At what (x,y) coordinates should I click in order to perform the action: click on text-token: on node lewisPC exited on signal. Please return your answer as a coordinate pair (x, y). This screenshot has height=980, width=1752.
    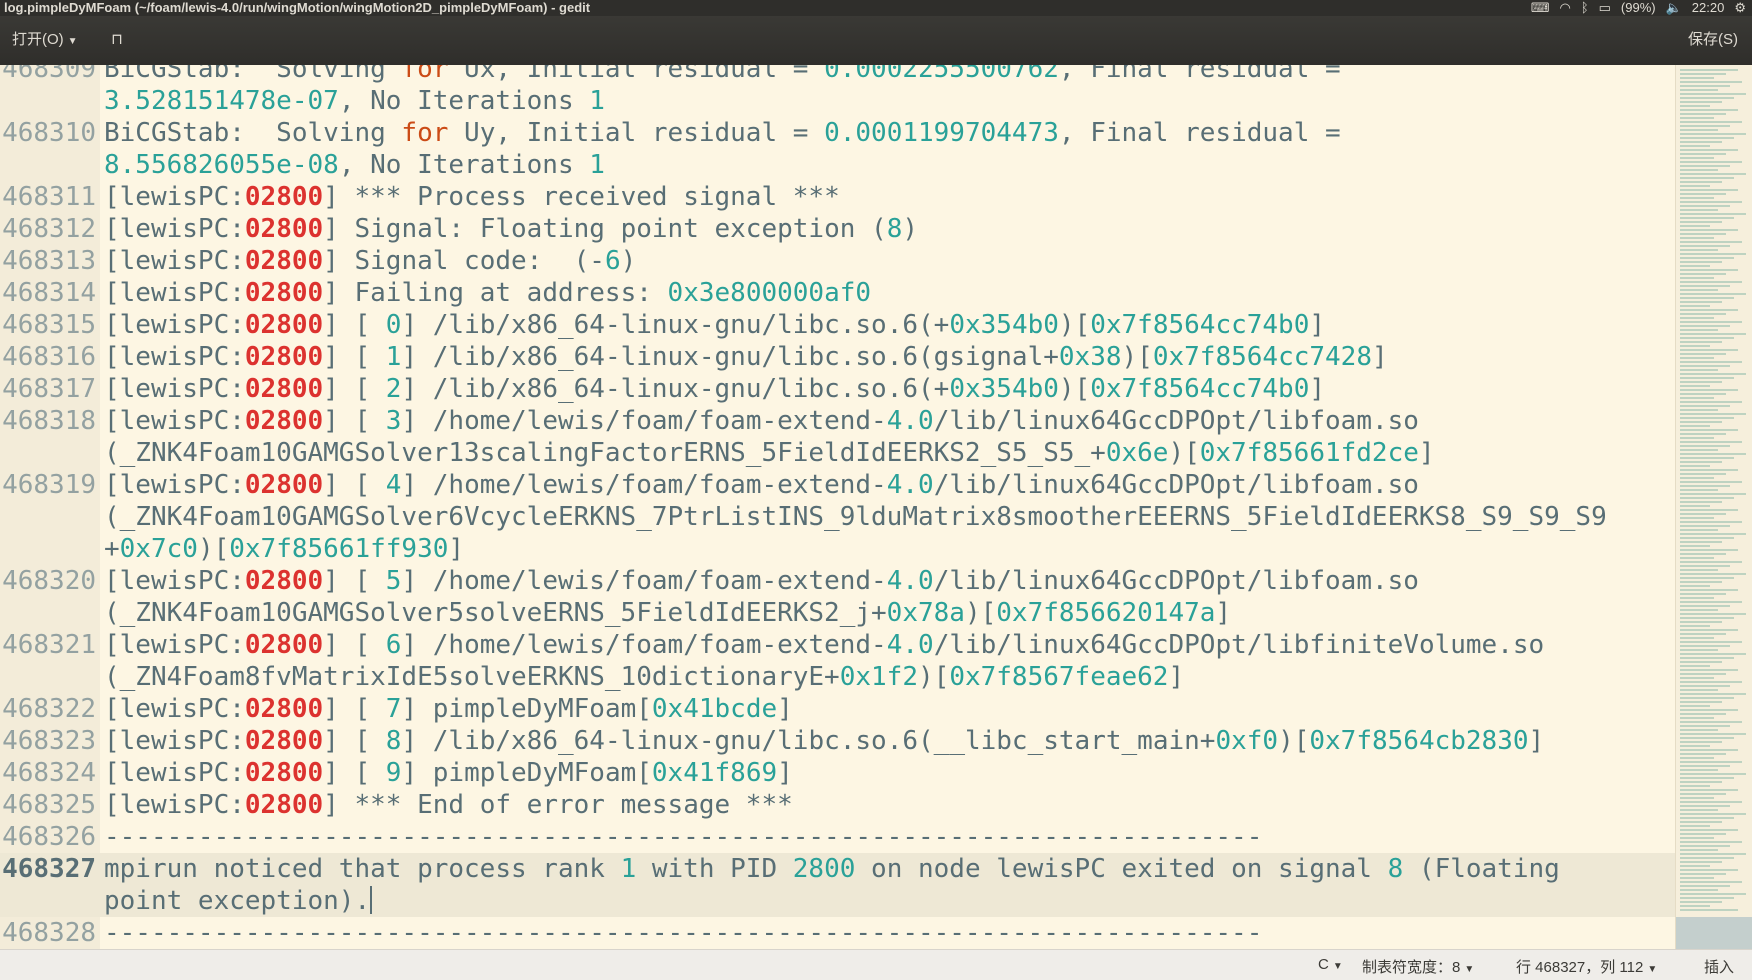
    Looking at the image, I should click on (1121, 869).